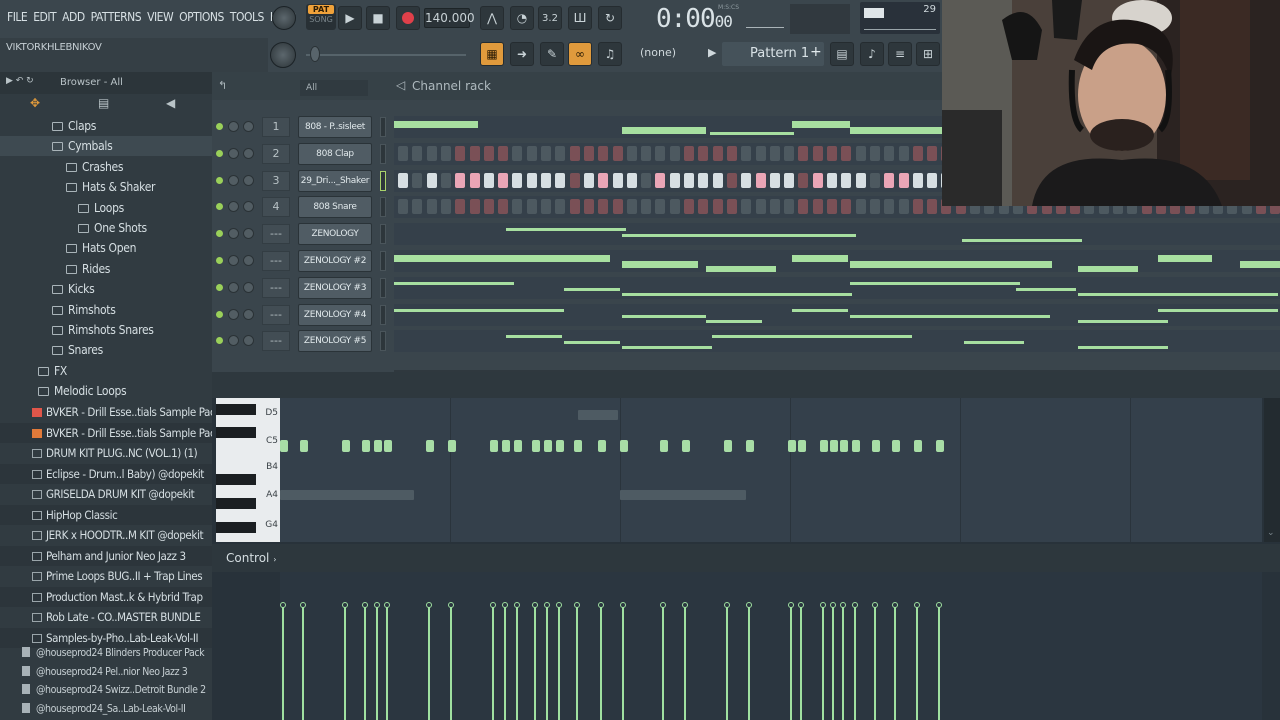  I want to click on menu-edit: EDIT, so click(44, 17).